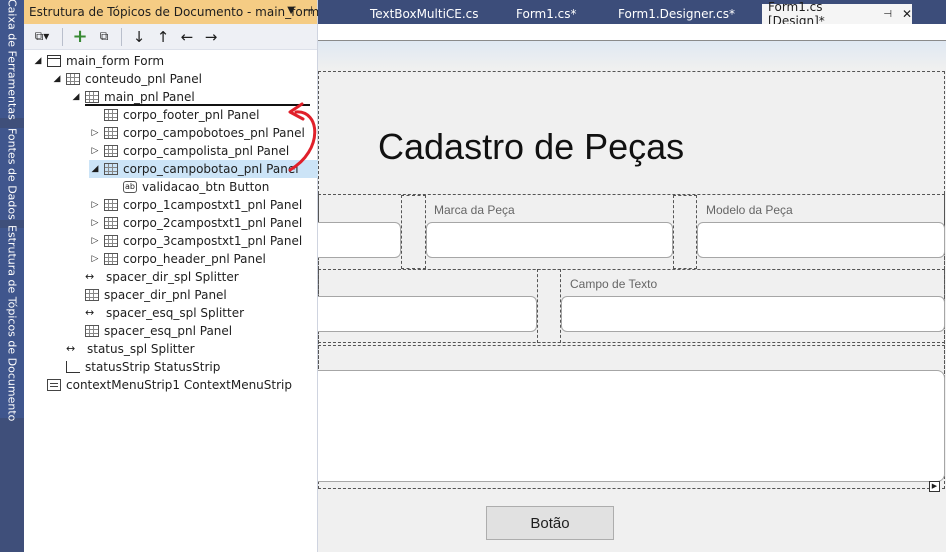  I want to click on outline-toolbar: ⧉▾ + ⧉ ↓ ↑ ← →, so click(170, 37).